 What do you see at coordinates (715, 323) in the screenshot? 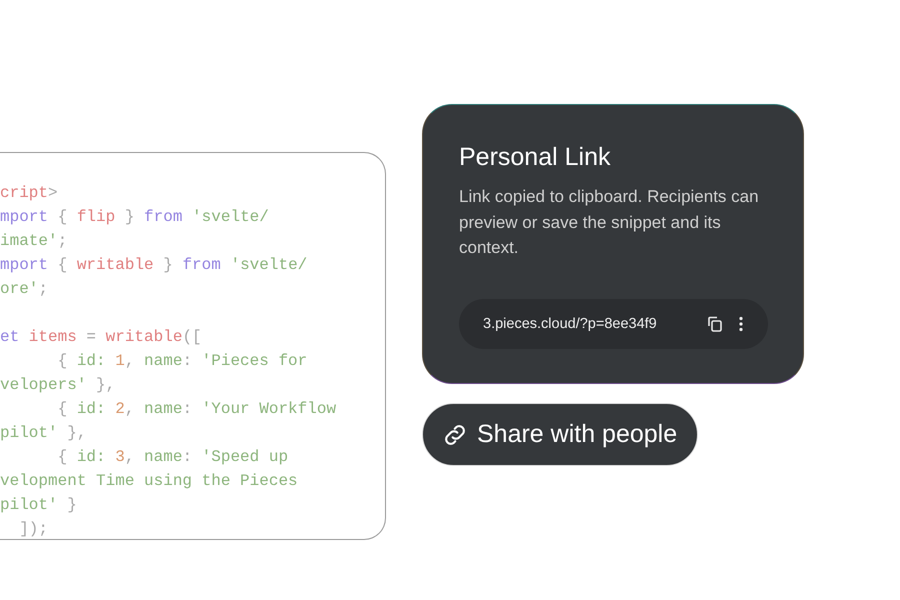
I see `copy-icon` at bounding box center [715, 323].